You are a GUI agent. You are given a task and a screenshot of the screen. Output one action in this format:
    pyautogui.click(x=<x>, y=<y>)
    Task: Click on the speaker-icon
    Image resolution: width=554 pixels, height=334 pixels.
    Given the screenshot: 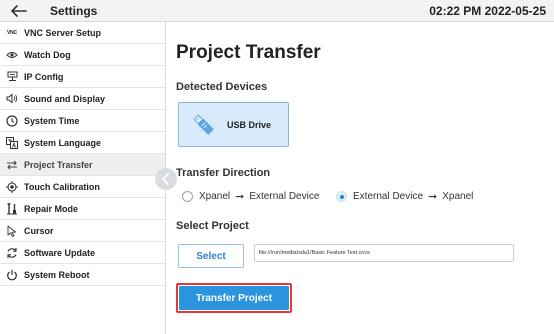 What is the action you would take?
    pyautogui.click(x=12, y=99)
    